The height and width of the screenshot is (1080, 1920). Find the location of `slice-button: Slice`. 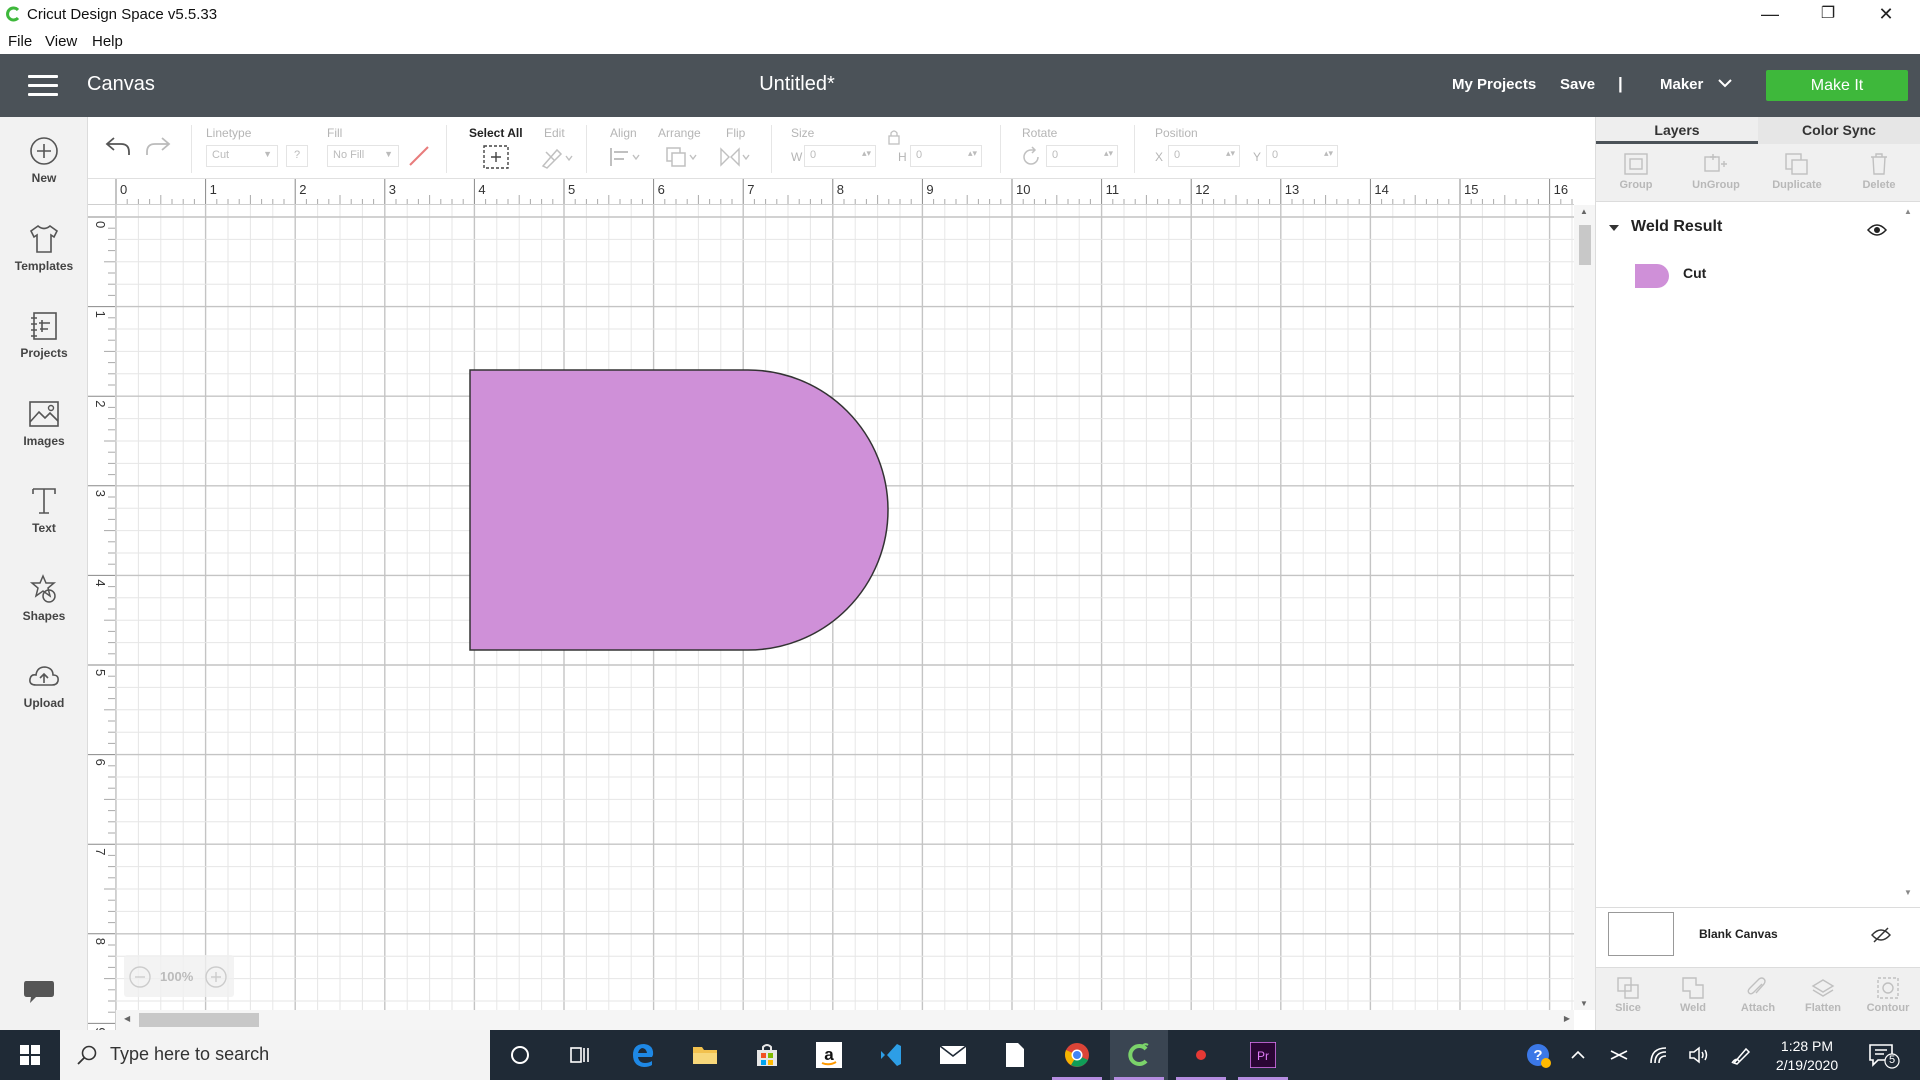

slice-button: Slice is located at coordinates (1628, 999).